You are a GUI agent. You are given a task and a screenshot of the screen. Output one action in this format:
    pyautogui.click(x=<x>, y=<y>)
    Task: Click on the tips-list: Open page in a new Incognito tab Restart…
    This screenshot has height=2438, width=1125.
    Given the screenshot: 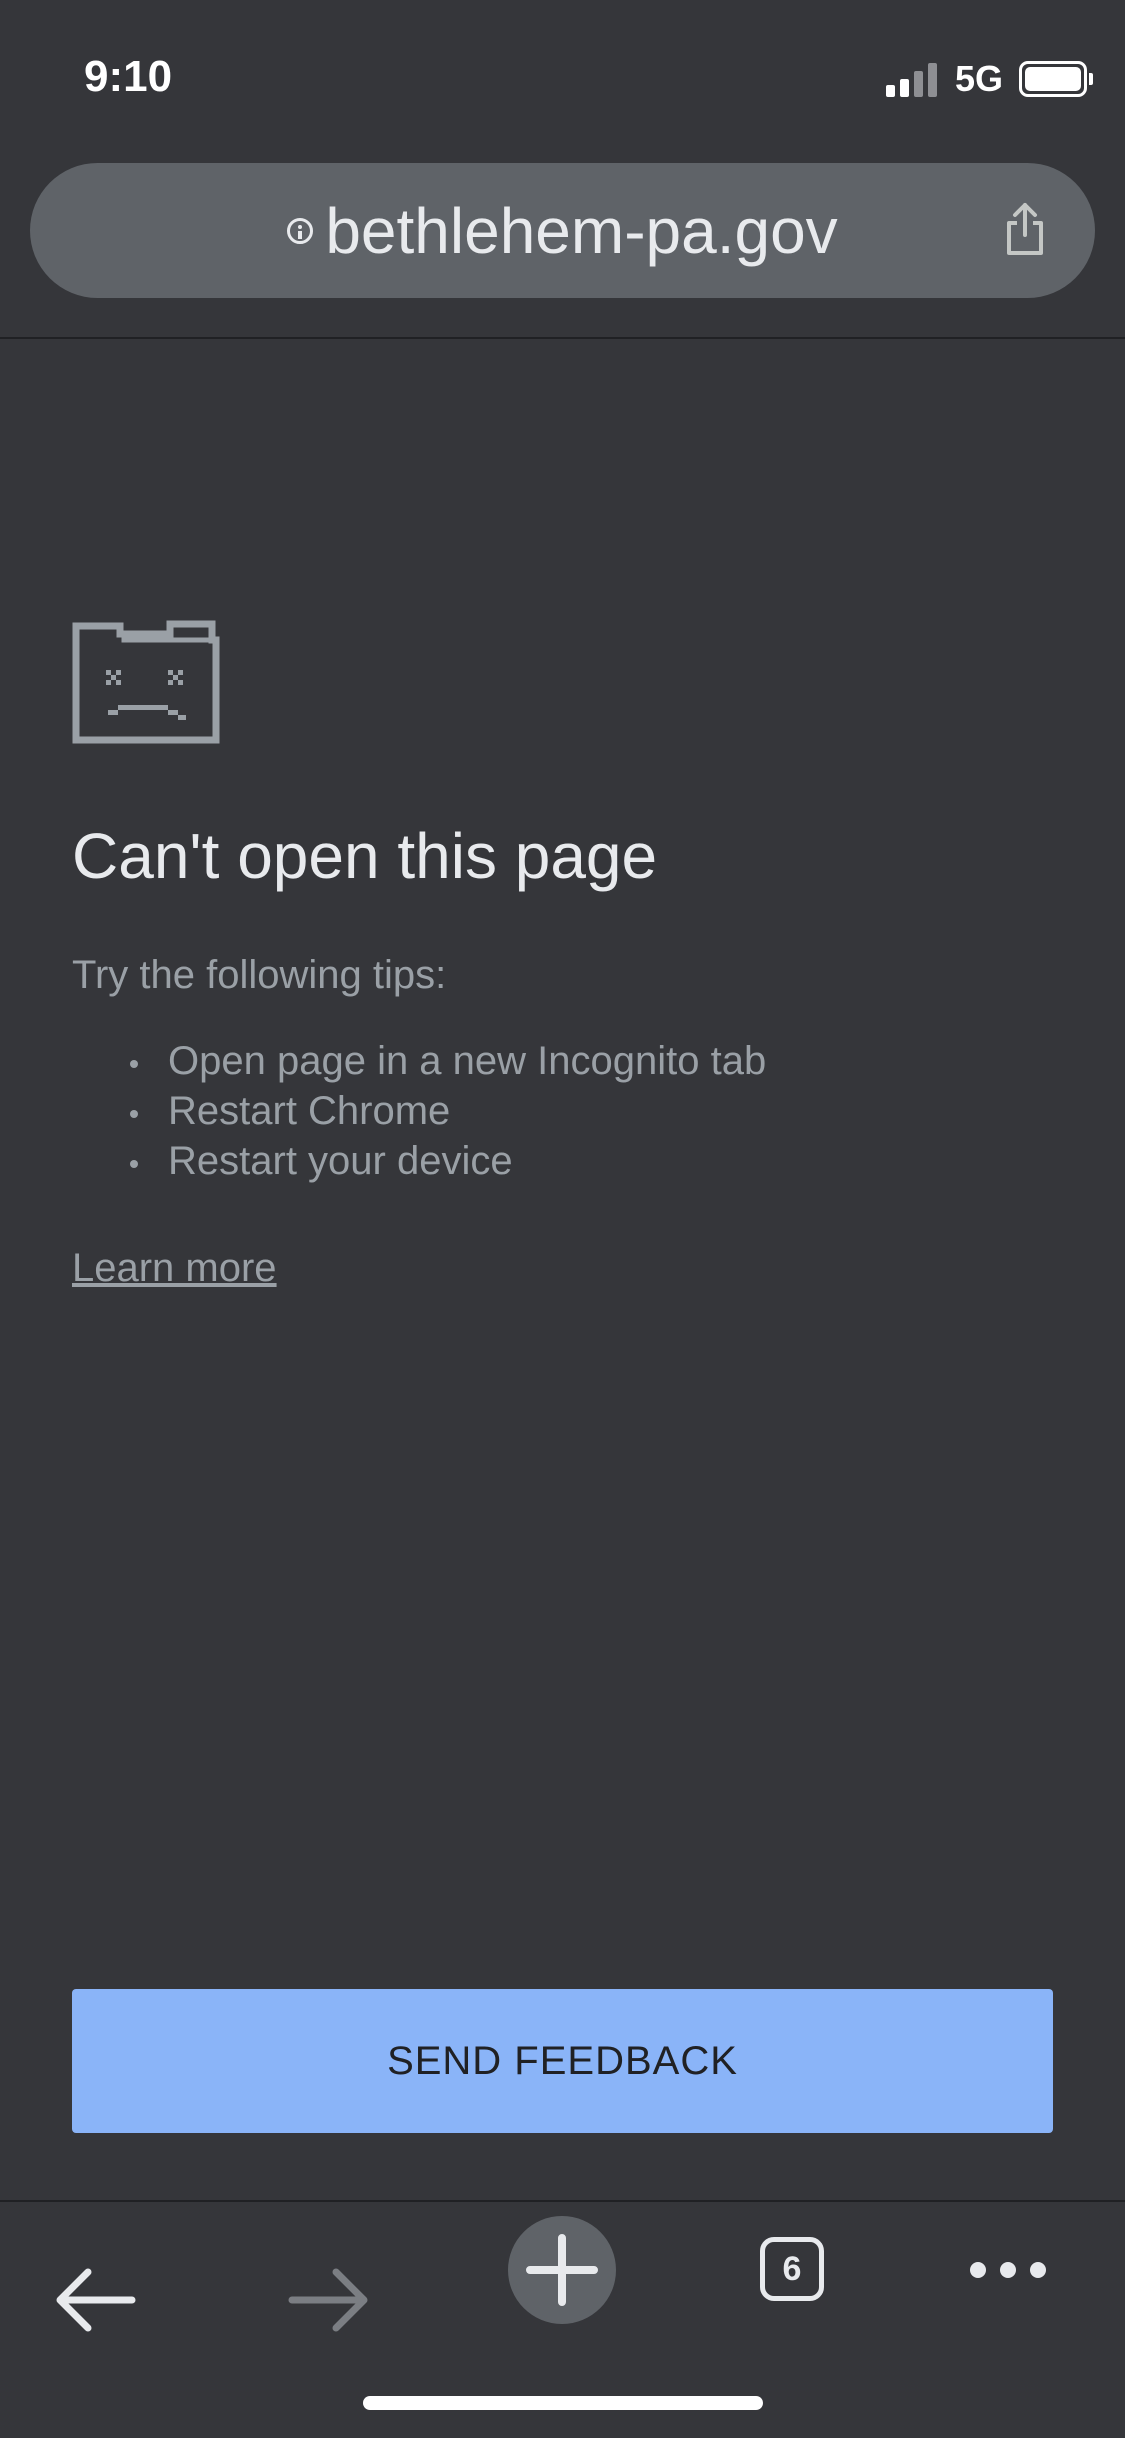 What is the action you would take?
    pyautogui.click(x=562, y=1111)
    